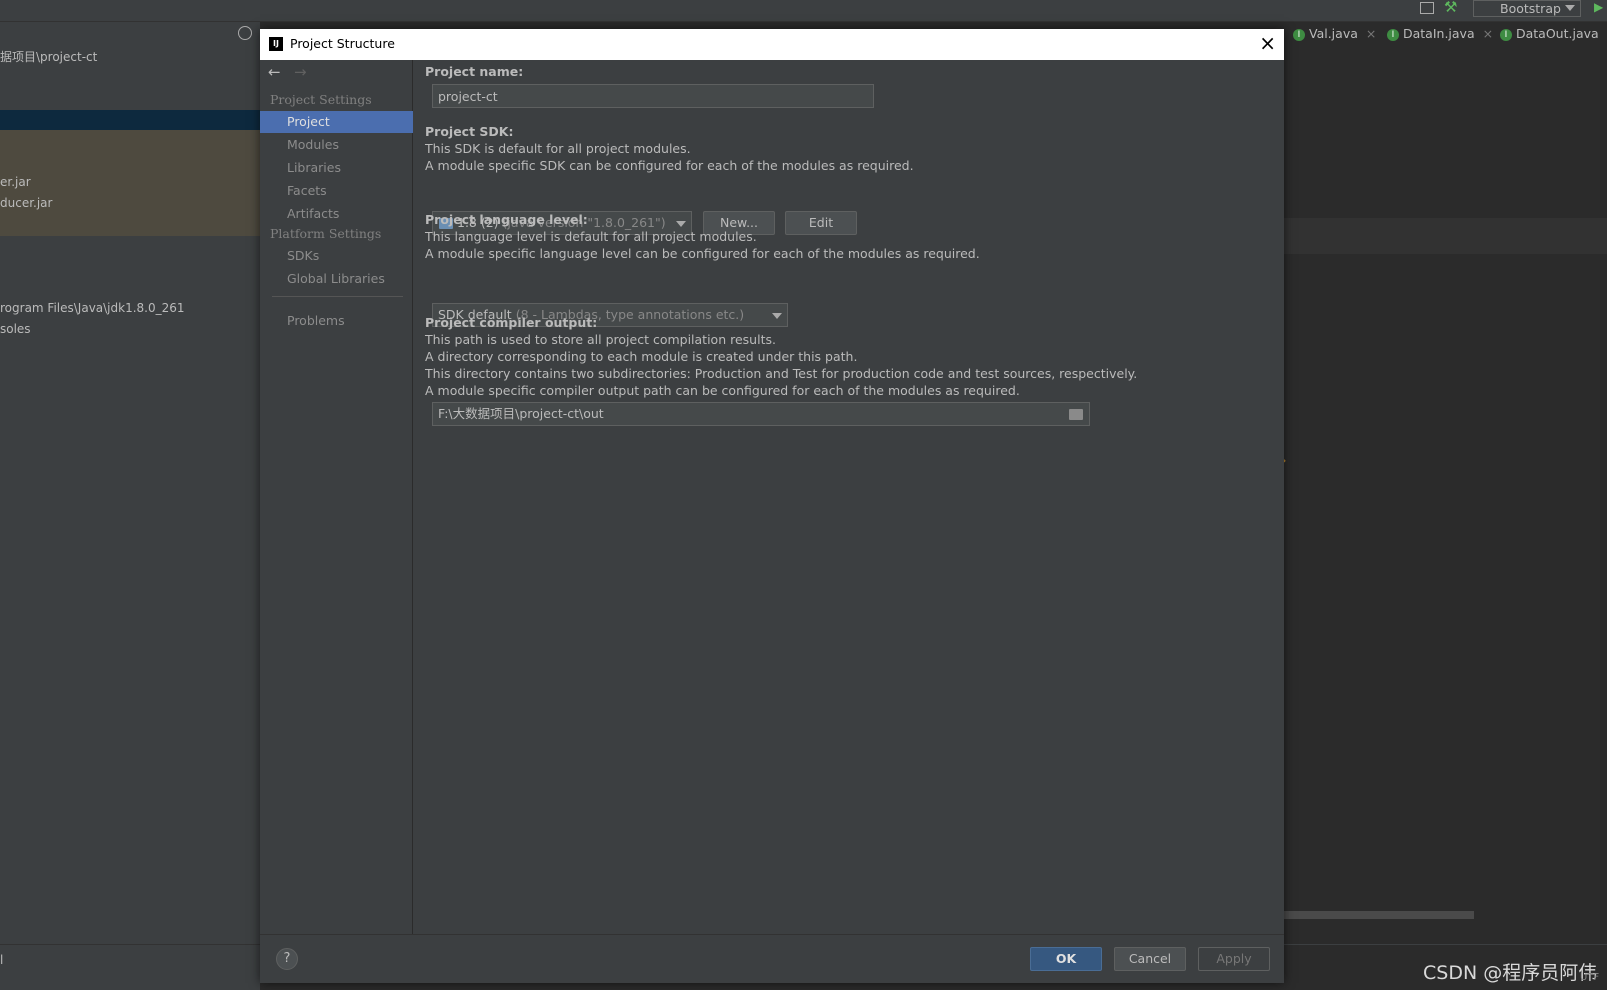 The image size is (1607, 990). Describe the element at coordinates (2, 960) in the screenshot. I see `bottom-item: l` at that location.